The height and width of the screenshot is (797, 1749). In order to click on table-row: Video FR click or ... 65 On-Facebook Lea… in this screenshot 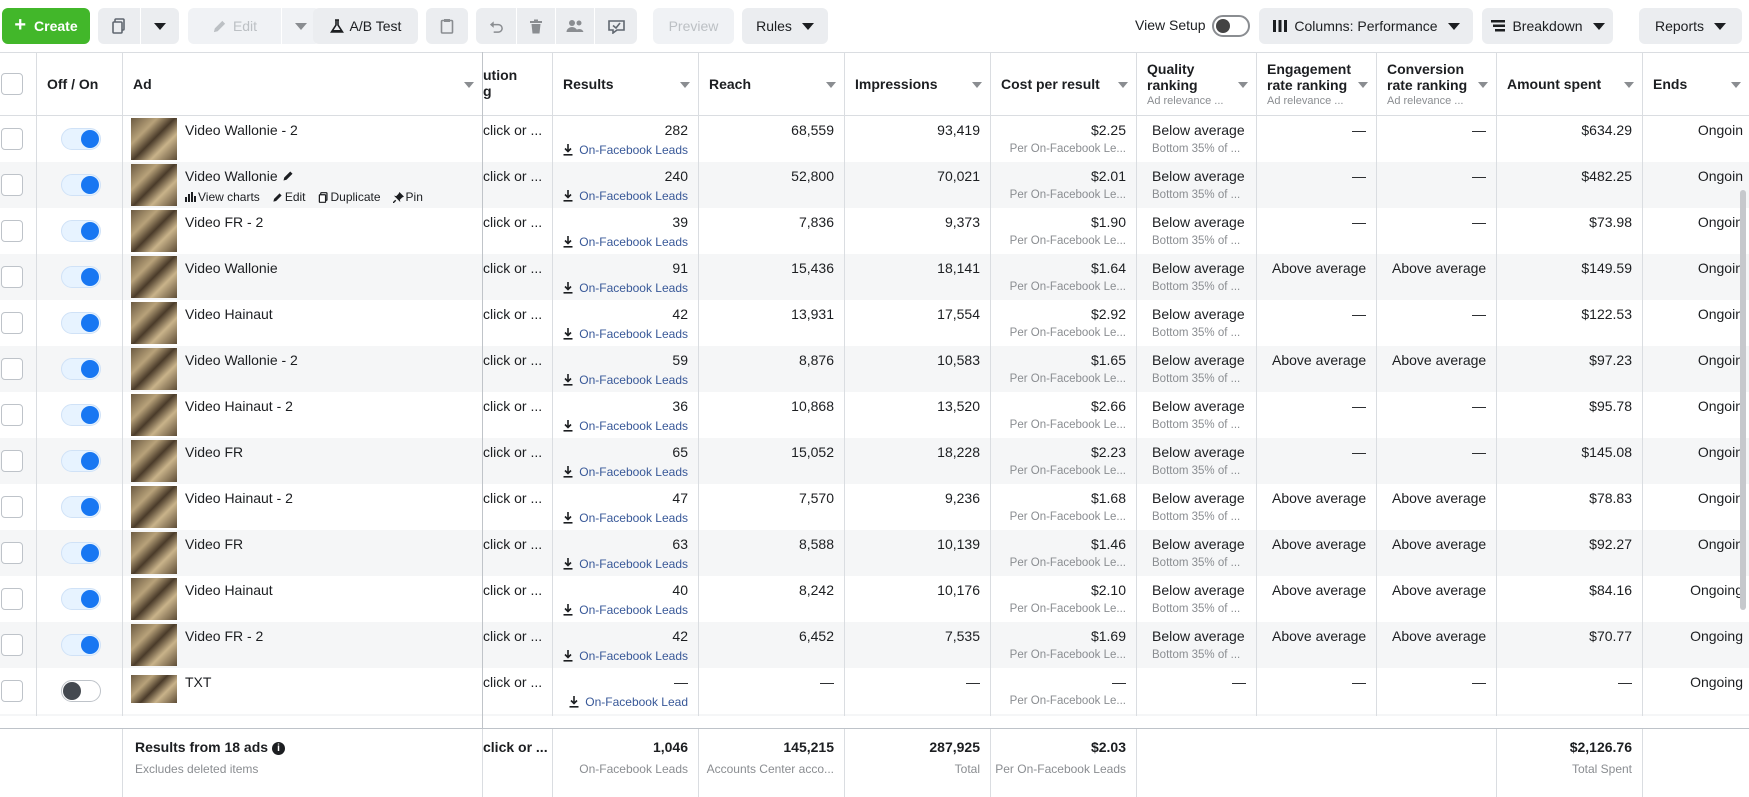, I will do `click(874, 461)`.